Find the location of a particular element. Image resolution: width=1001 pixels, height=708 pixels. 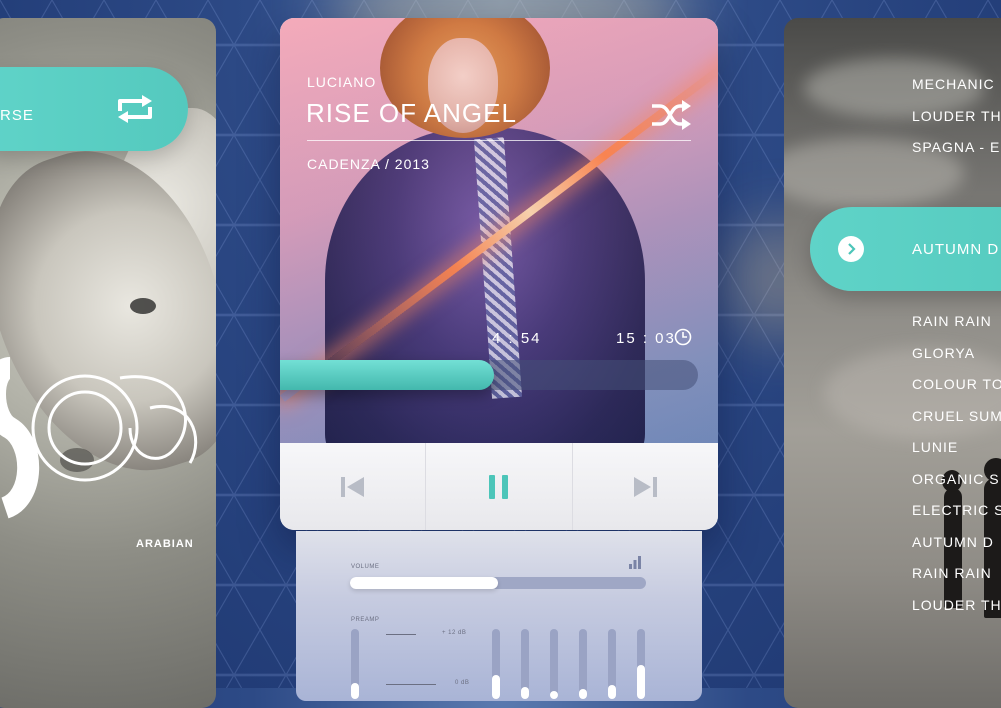

playlist-item: AUTUMN D is located at coordinates (956, 550).